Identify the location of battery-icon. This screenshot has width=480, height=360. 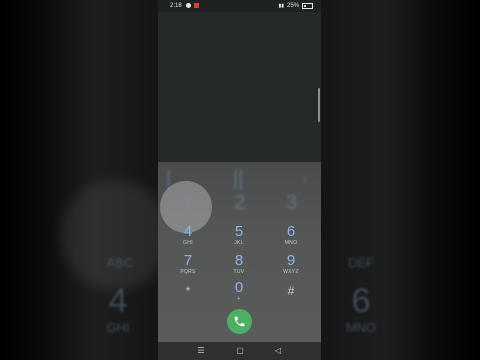
(307, 6).